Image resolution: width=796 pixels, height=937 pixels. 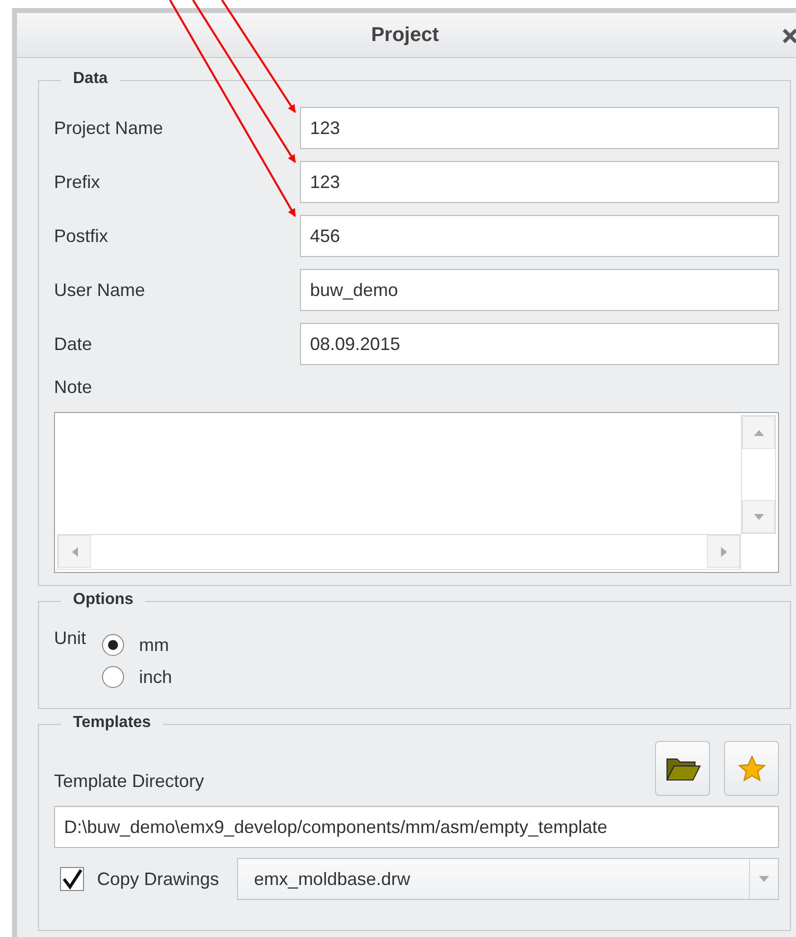 I want to click on input-field: 08.09.2015, so click(x=539, y=344).